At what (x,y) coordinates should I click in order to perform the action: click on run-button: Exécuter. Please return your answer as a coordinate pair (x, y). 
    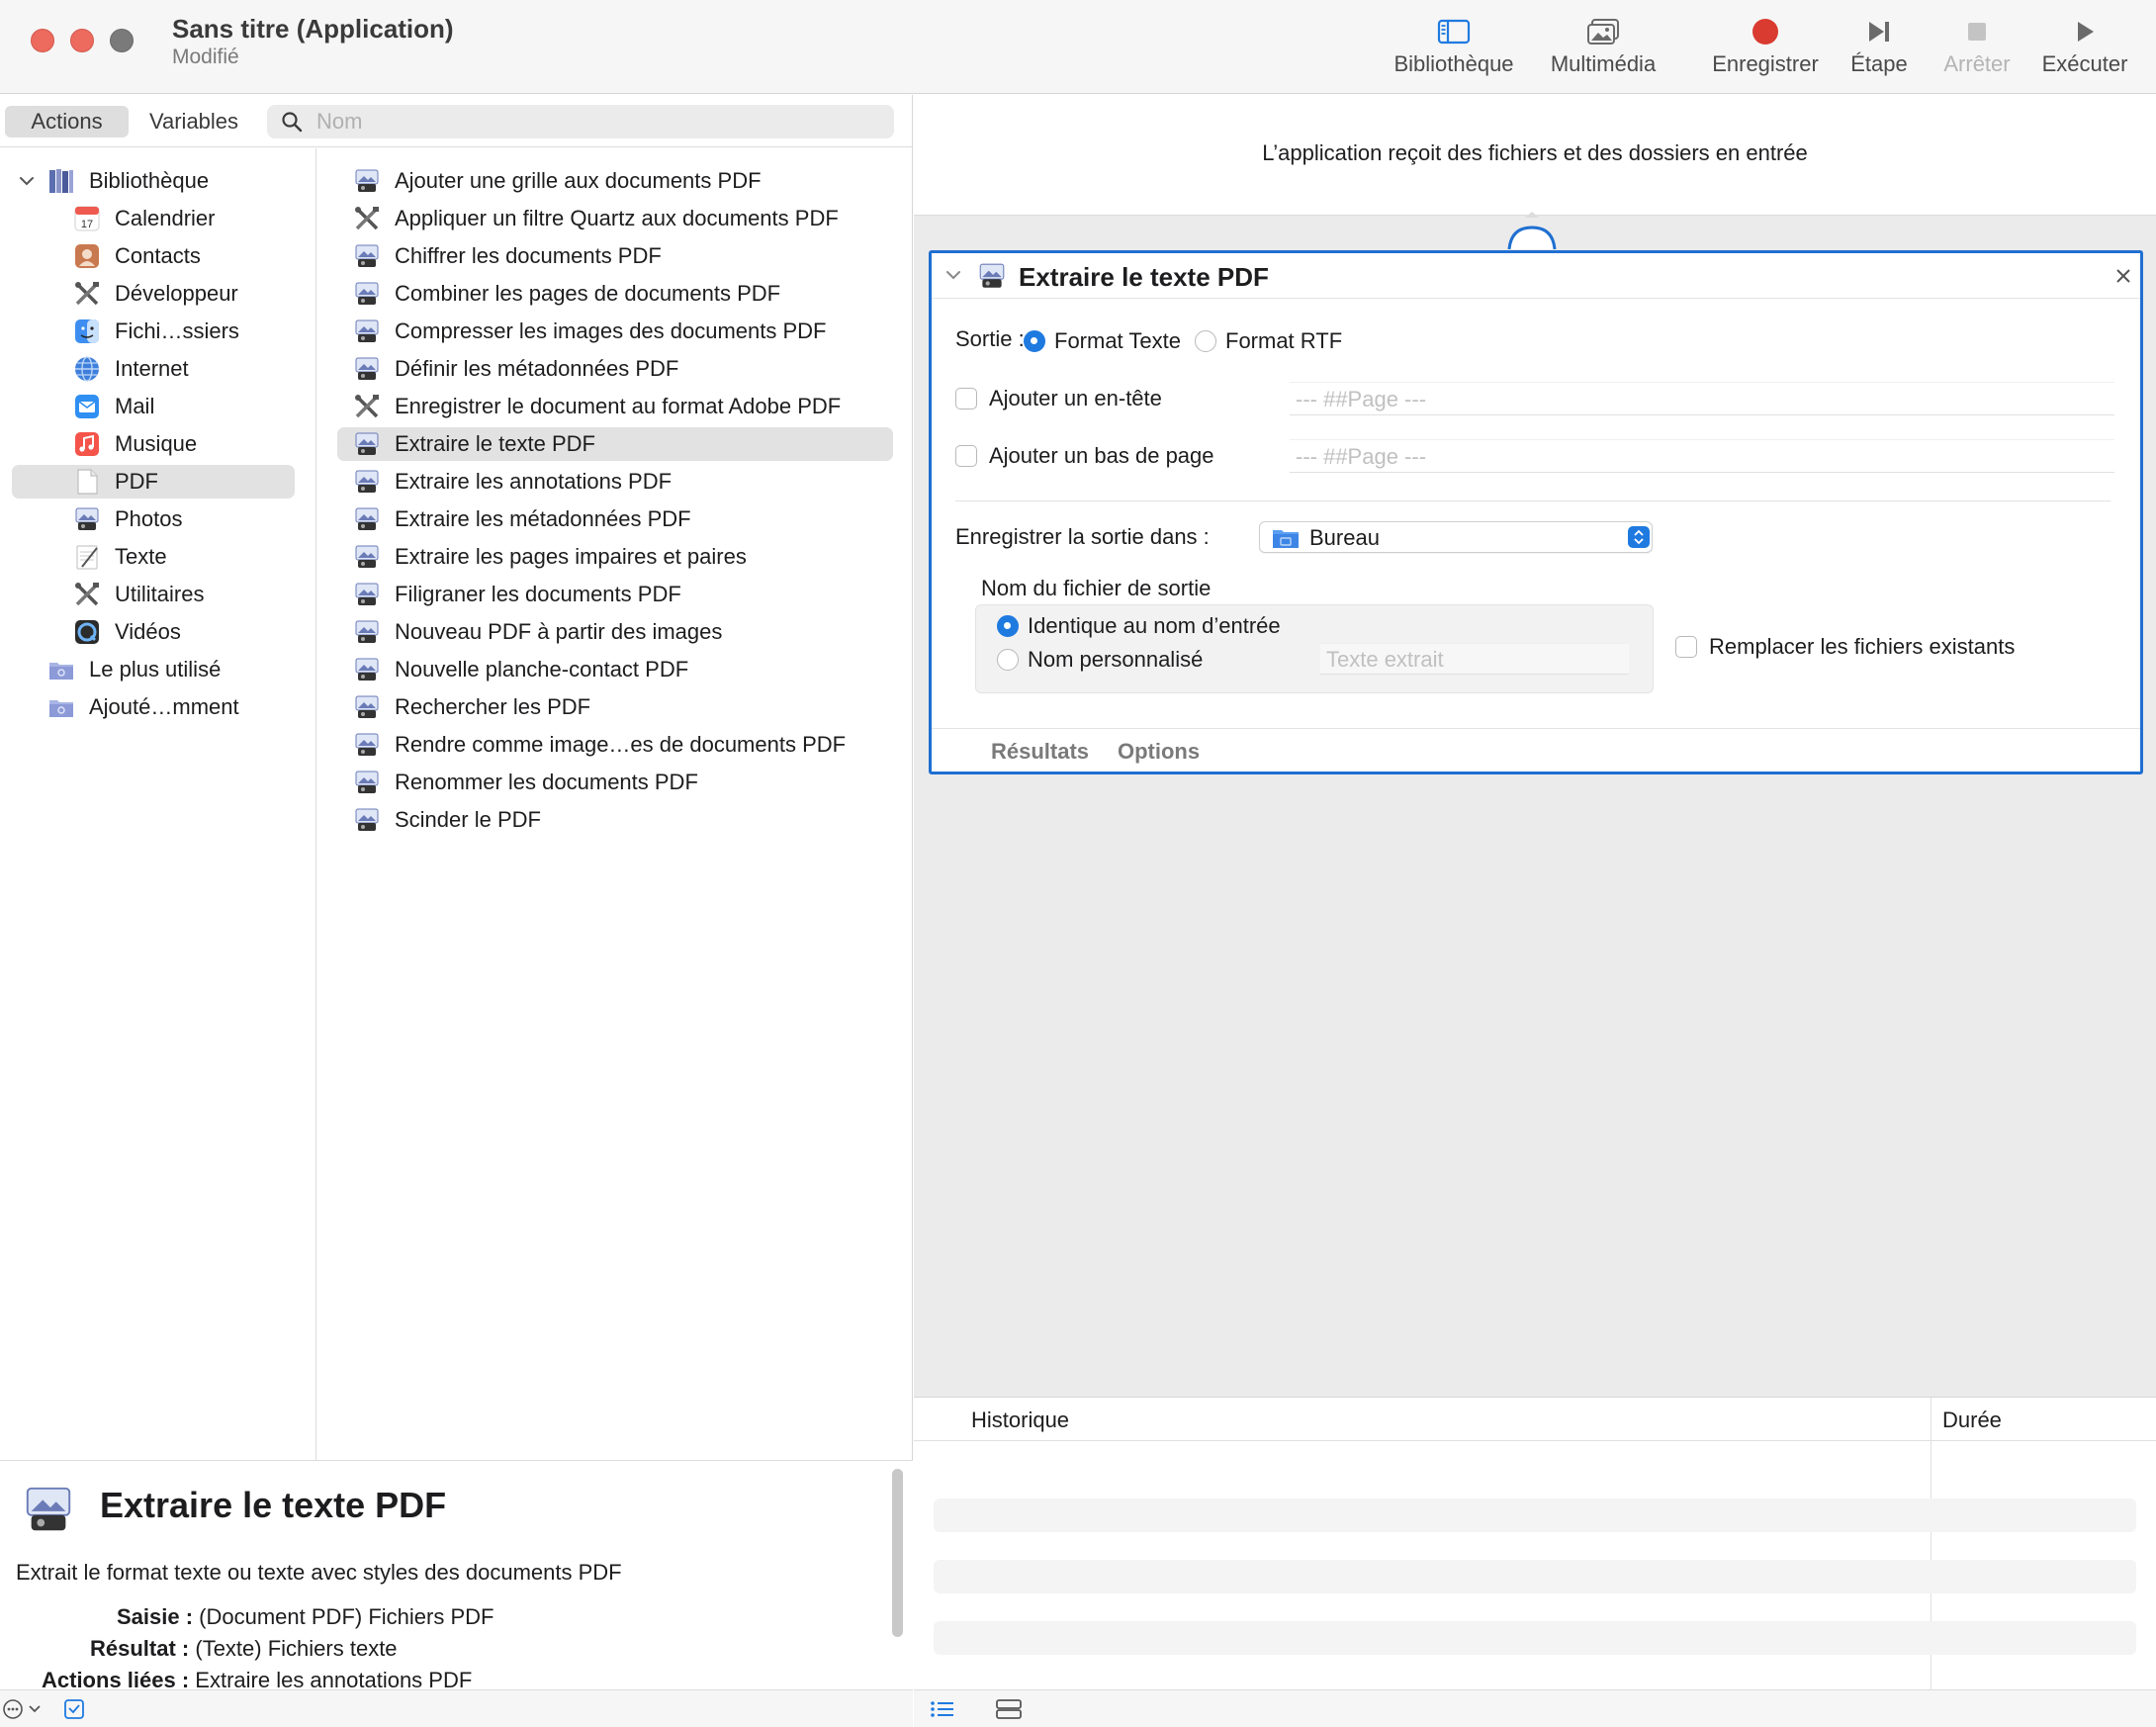
    Looking at the image, I should click on (2084, 50).